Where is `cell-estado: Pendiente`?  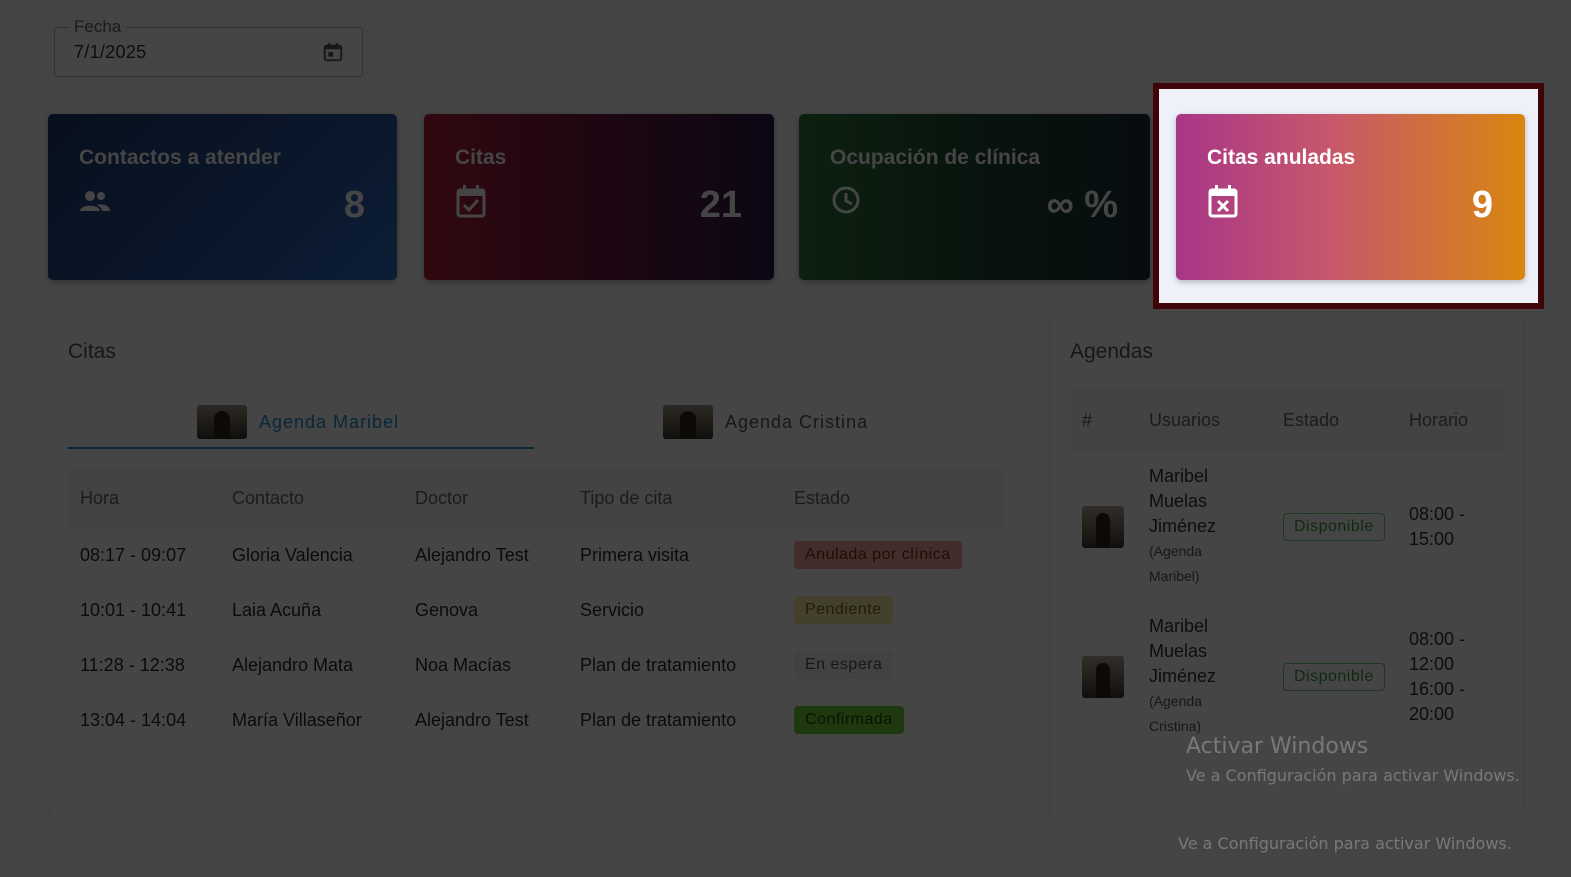
cell-estado: Pendiente is located at coordinates (892, 610).